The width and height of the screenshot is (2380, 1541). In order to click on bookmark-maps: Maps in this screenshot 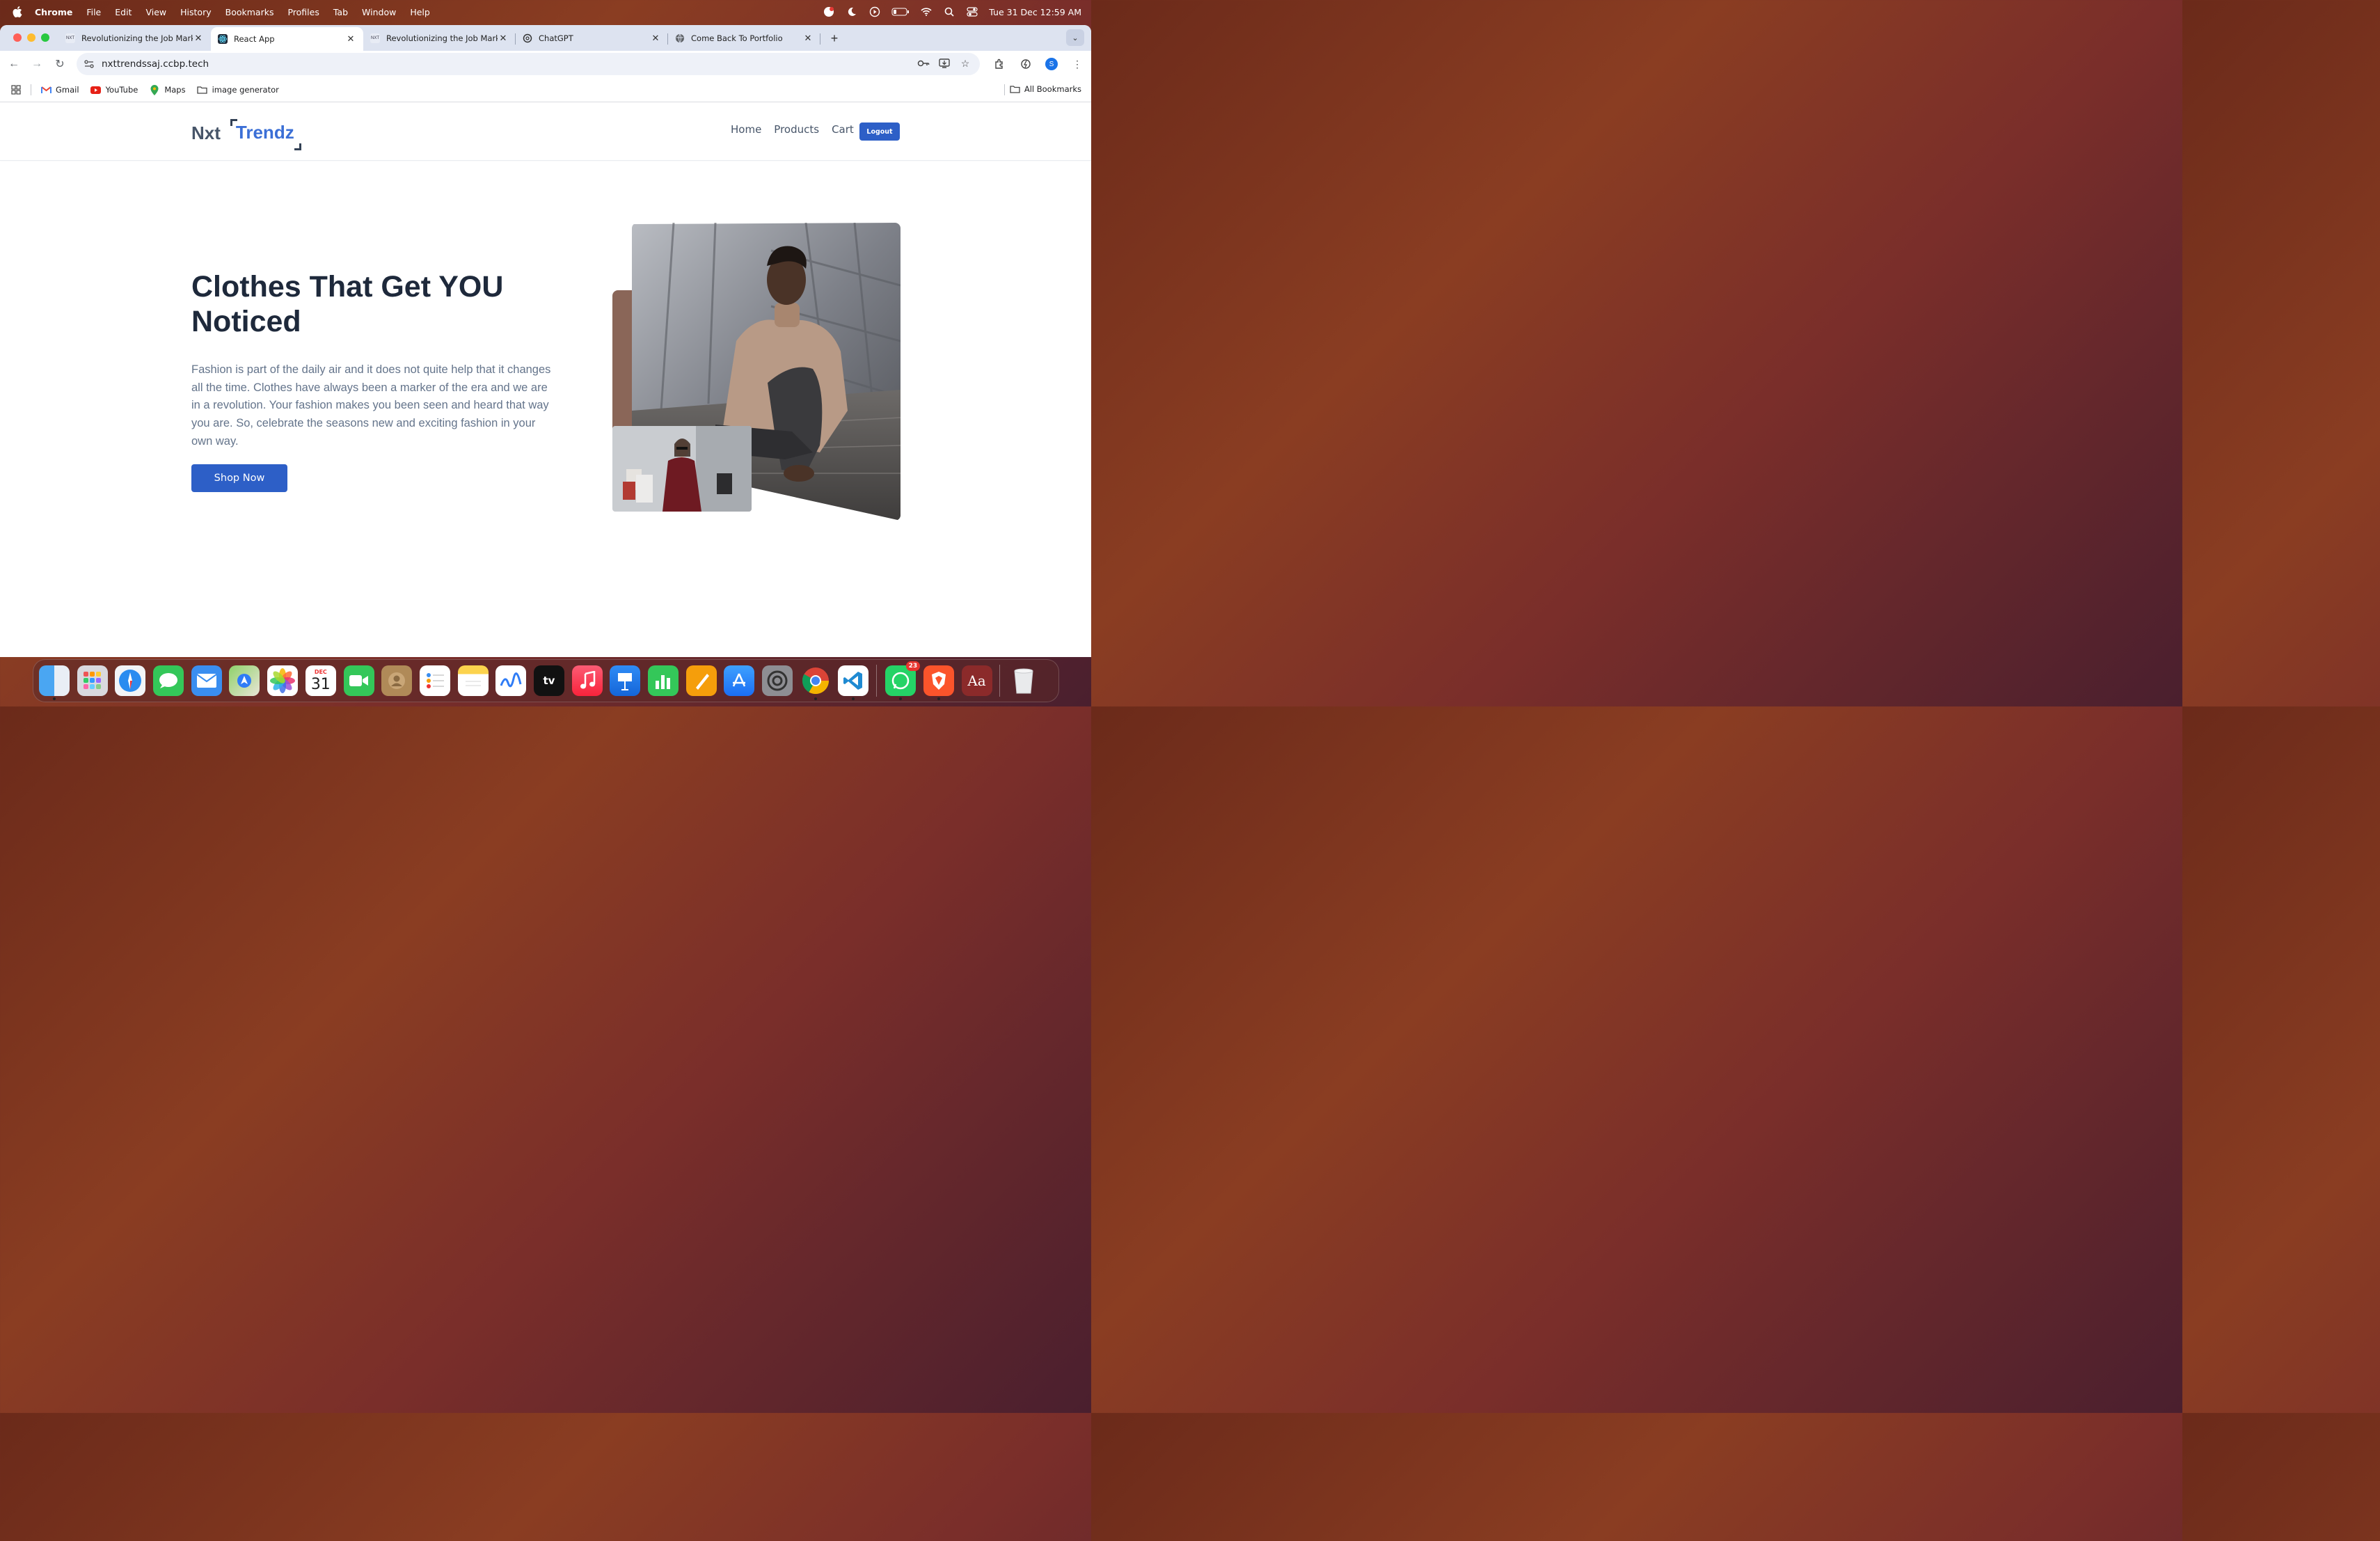, I will do `click(167, 89)`.